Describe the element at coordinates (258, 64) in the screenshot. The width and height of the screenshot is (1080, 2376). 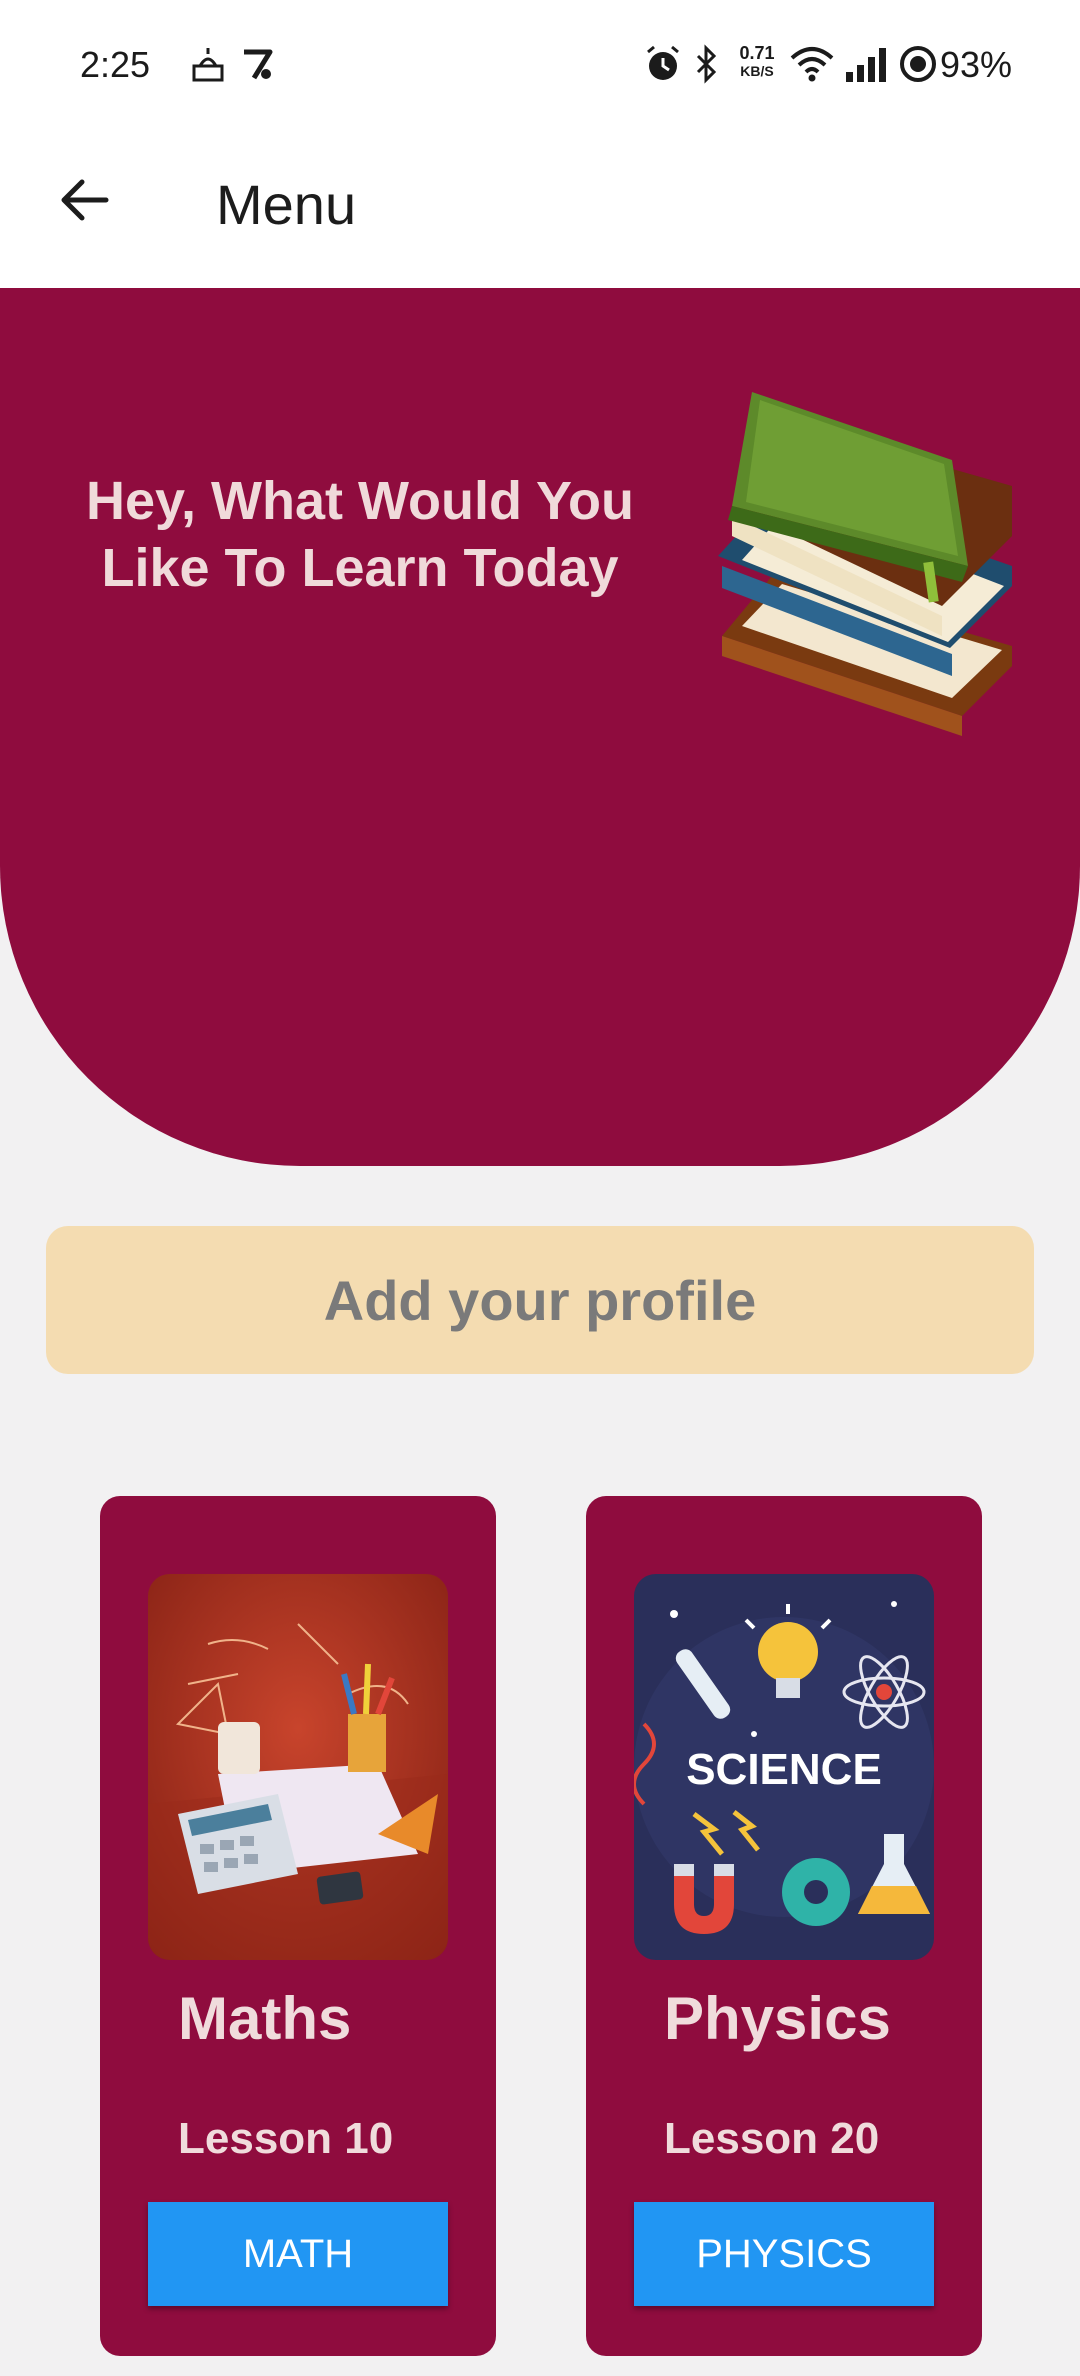
I see `app-notification-icon` at that location.